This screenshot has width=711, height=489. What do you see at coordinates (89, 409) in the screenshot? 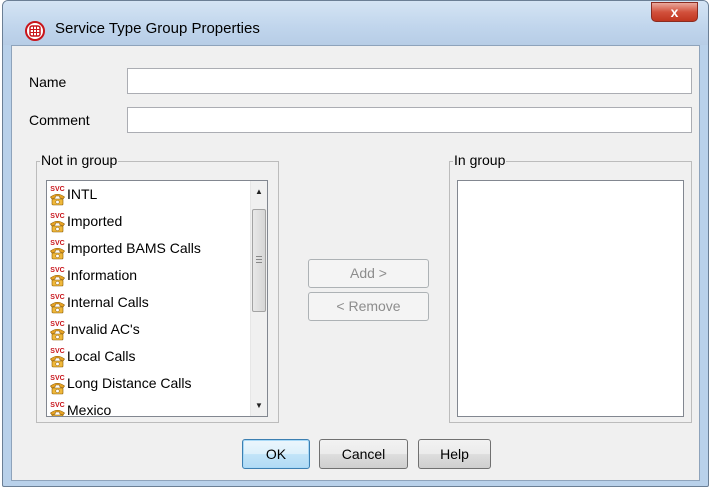
I see `list-item-label: Mexico` at bounding box center [89, 409].